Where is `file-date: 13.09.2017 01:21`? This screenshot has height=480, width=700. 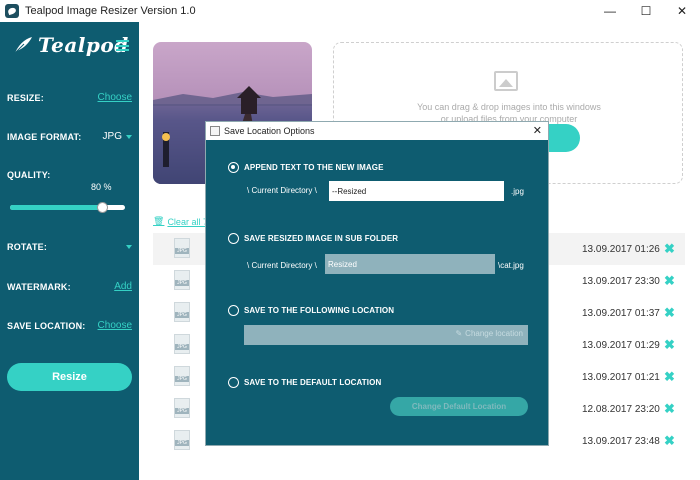 file-date: 13.09.2017 01:21 is located at coordinates (621, 377).